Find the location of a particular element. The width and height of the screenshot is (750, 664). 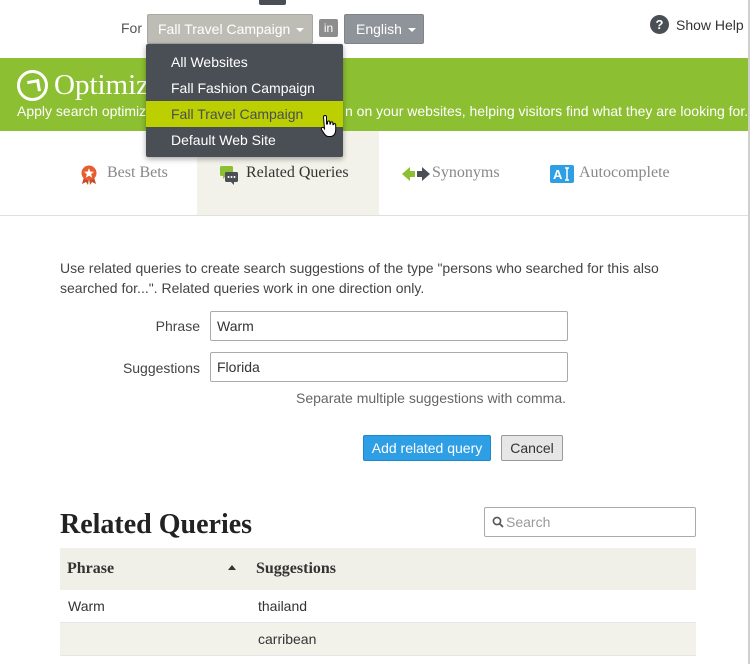

dropdown-item-default-web-site: Default Web Site is located at coordinates (244, 140).